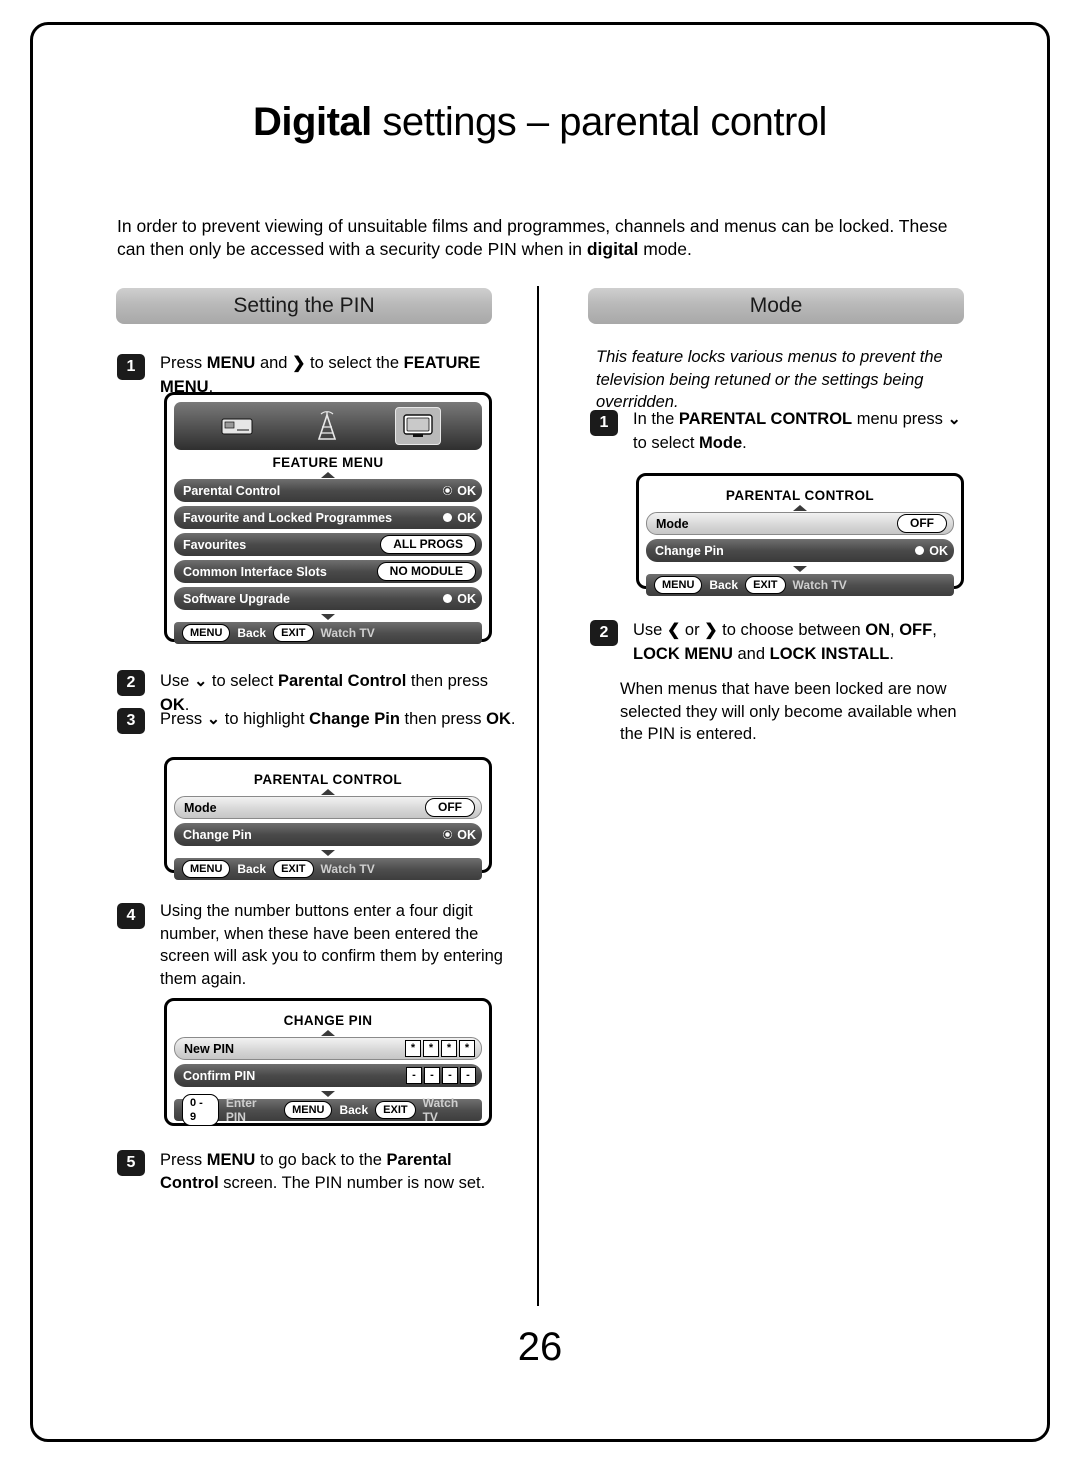 This screenshot has height=1473, width=1080. I want to click on section-header-mode: Mode, so click(776, 306).